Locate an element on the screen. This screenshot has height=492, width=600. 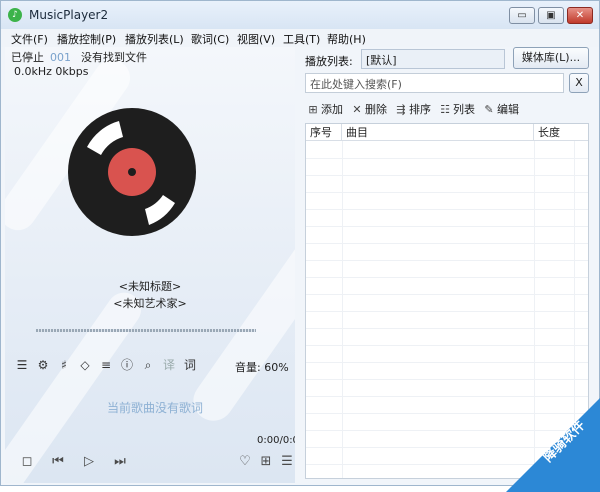
menu-file: 文件(F) is located at coordinates (29, 39).